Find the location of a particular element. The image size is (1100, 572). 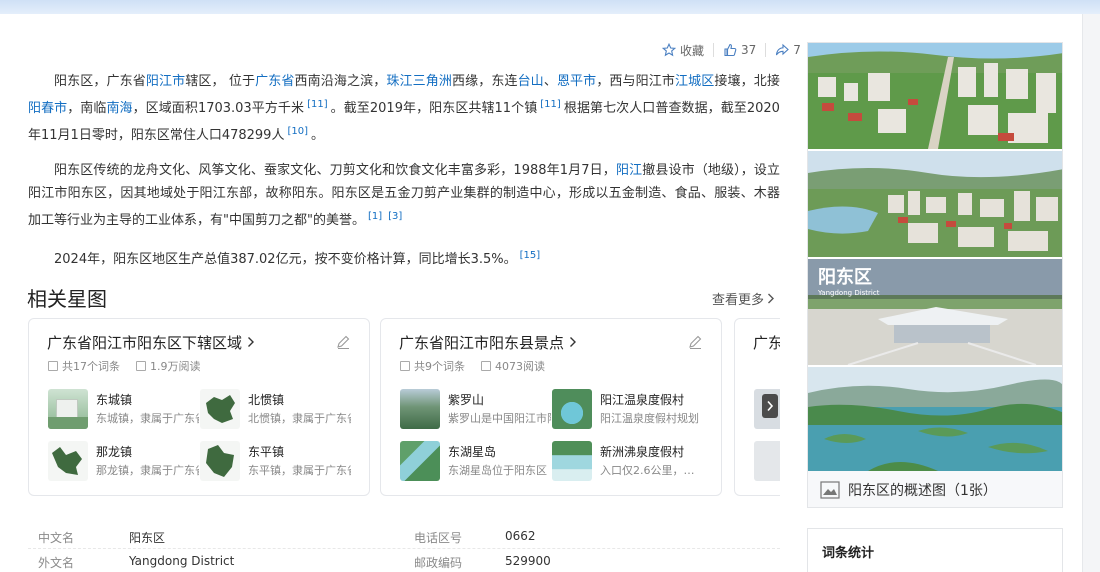

list-item: 北惯镇 北惯镇，隶属于广东省阳江市 is located at coordinates (275, 409).